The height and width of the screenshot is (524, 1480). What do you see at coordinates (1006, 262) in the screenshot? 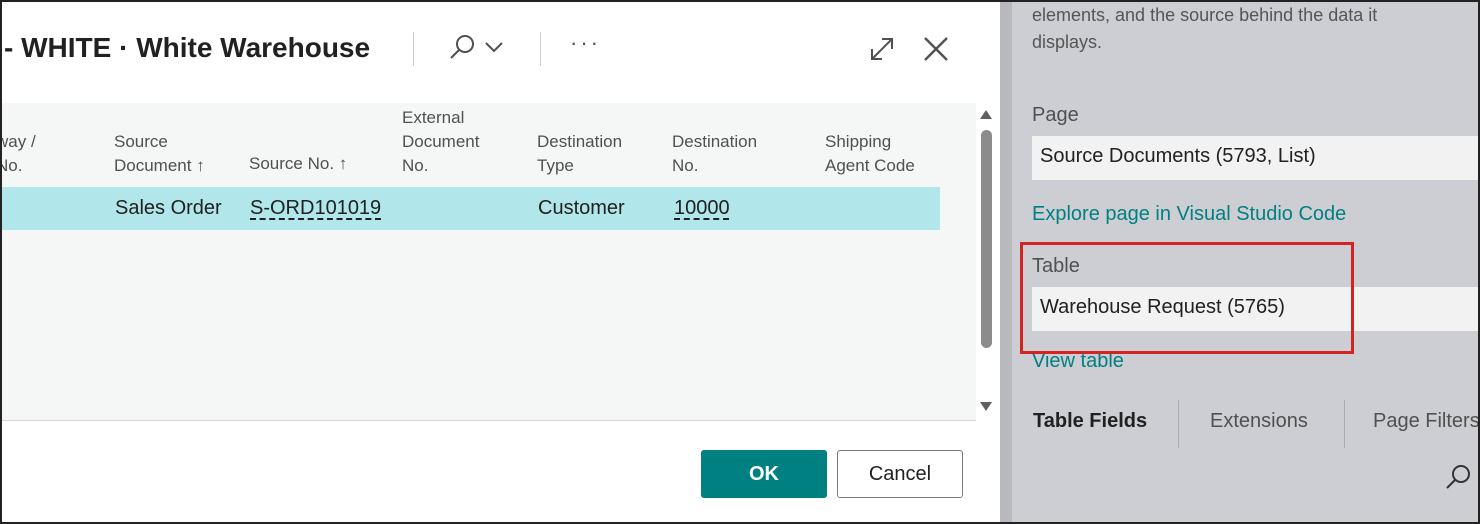
I see `pane-divider` at bounding box center [1006, 262].